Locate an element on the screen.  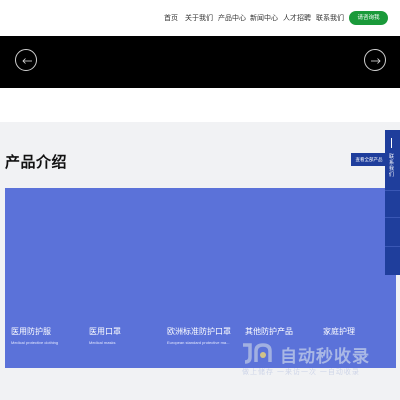
watermark-subtitle: 做上储存 一来访一次 一自动收录 is located at coordinates (301, 372).